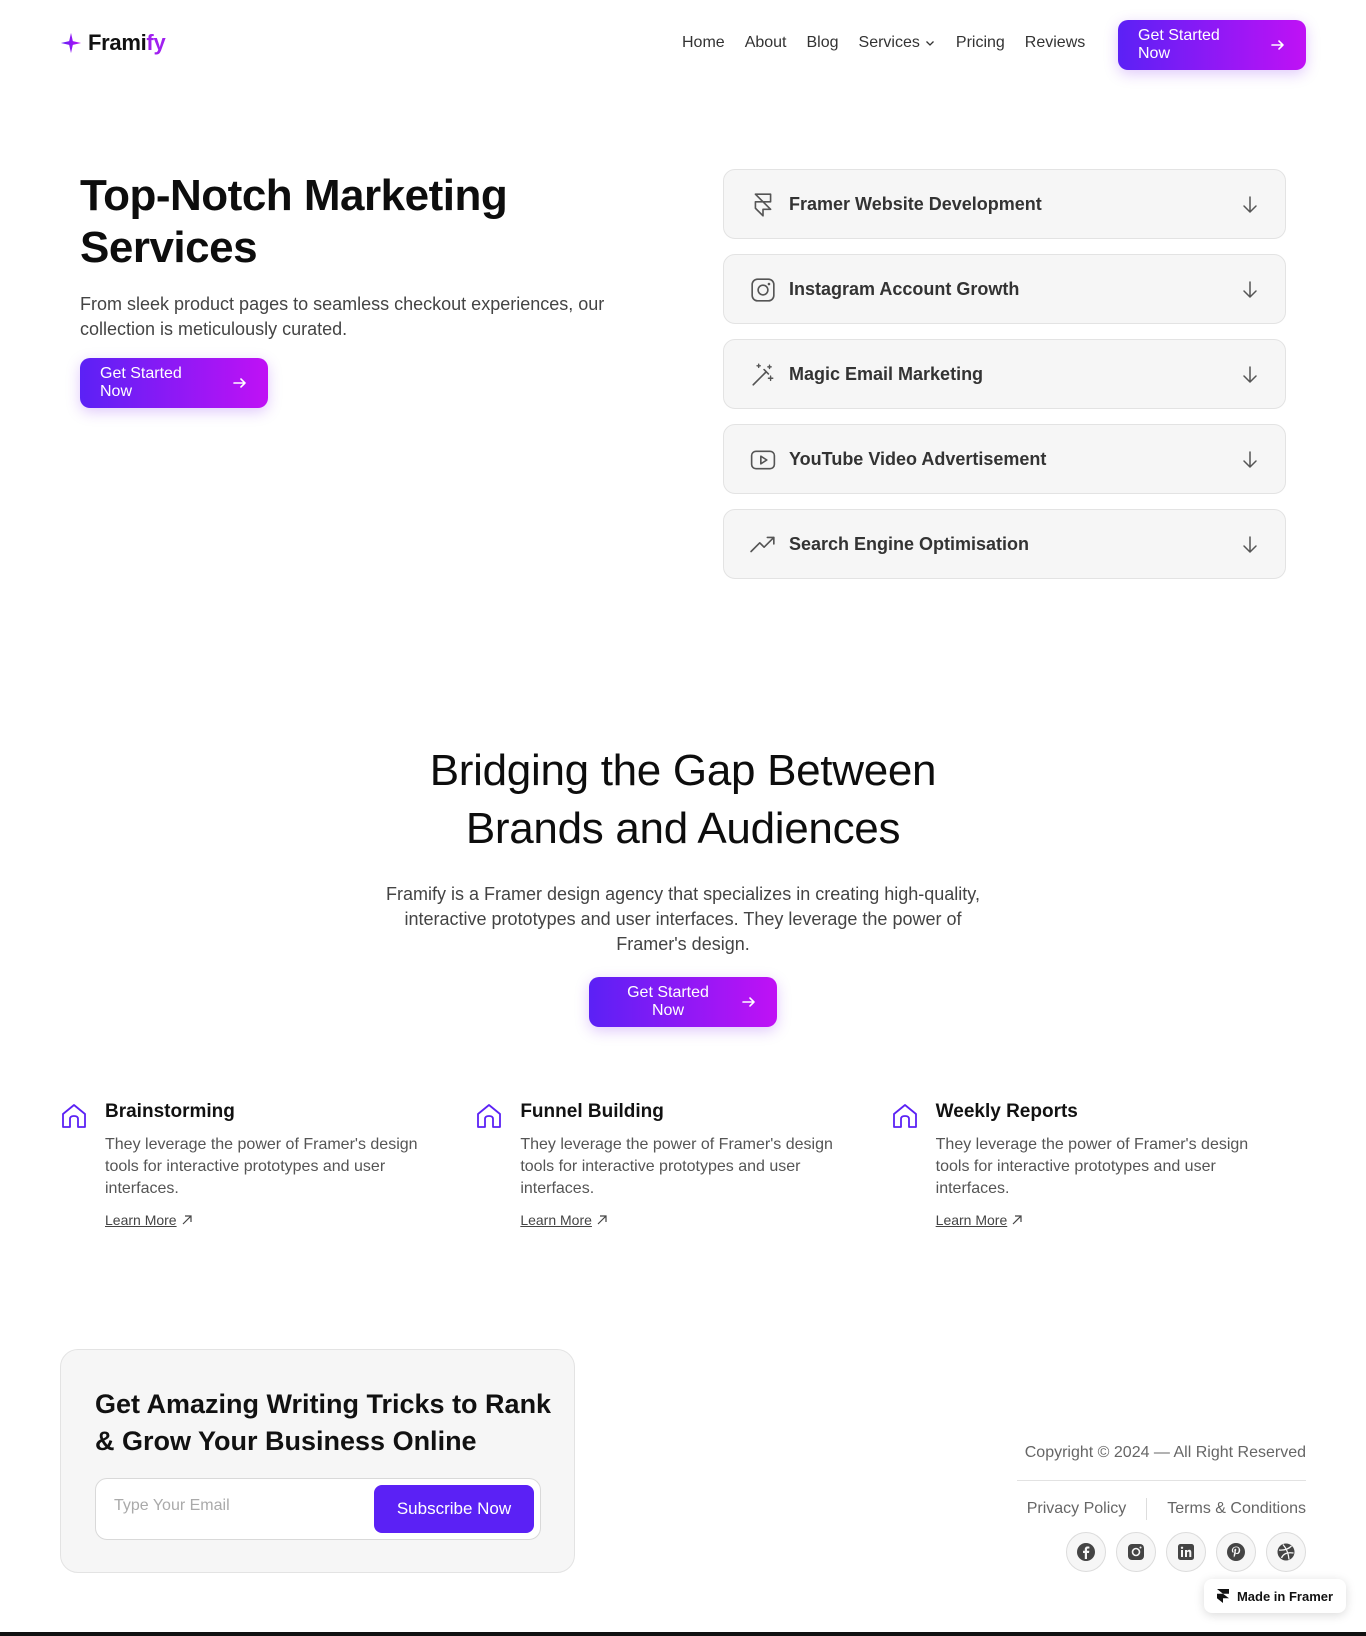 This screenshot has width=1366, height=1636. What do you see at coordinates (909, 543) in the screenshot?
I see `accordion-label: Search Engine Optimisation` at bounding box center [909, 543].